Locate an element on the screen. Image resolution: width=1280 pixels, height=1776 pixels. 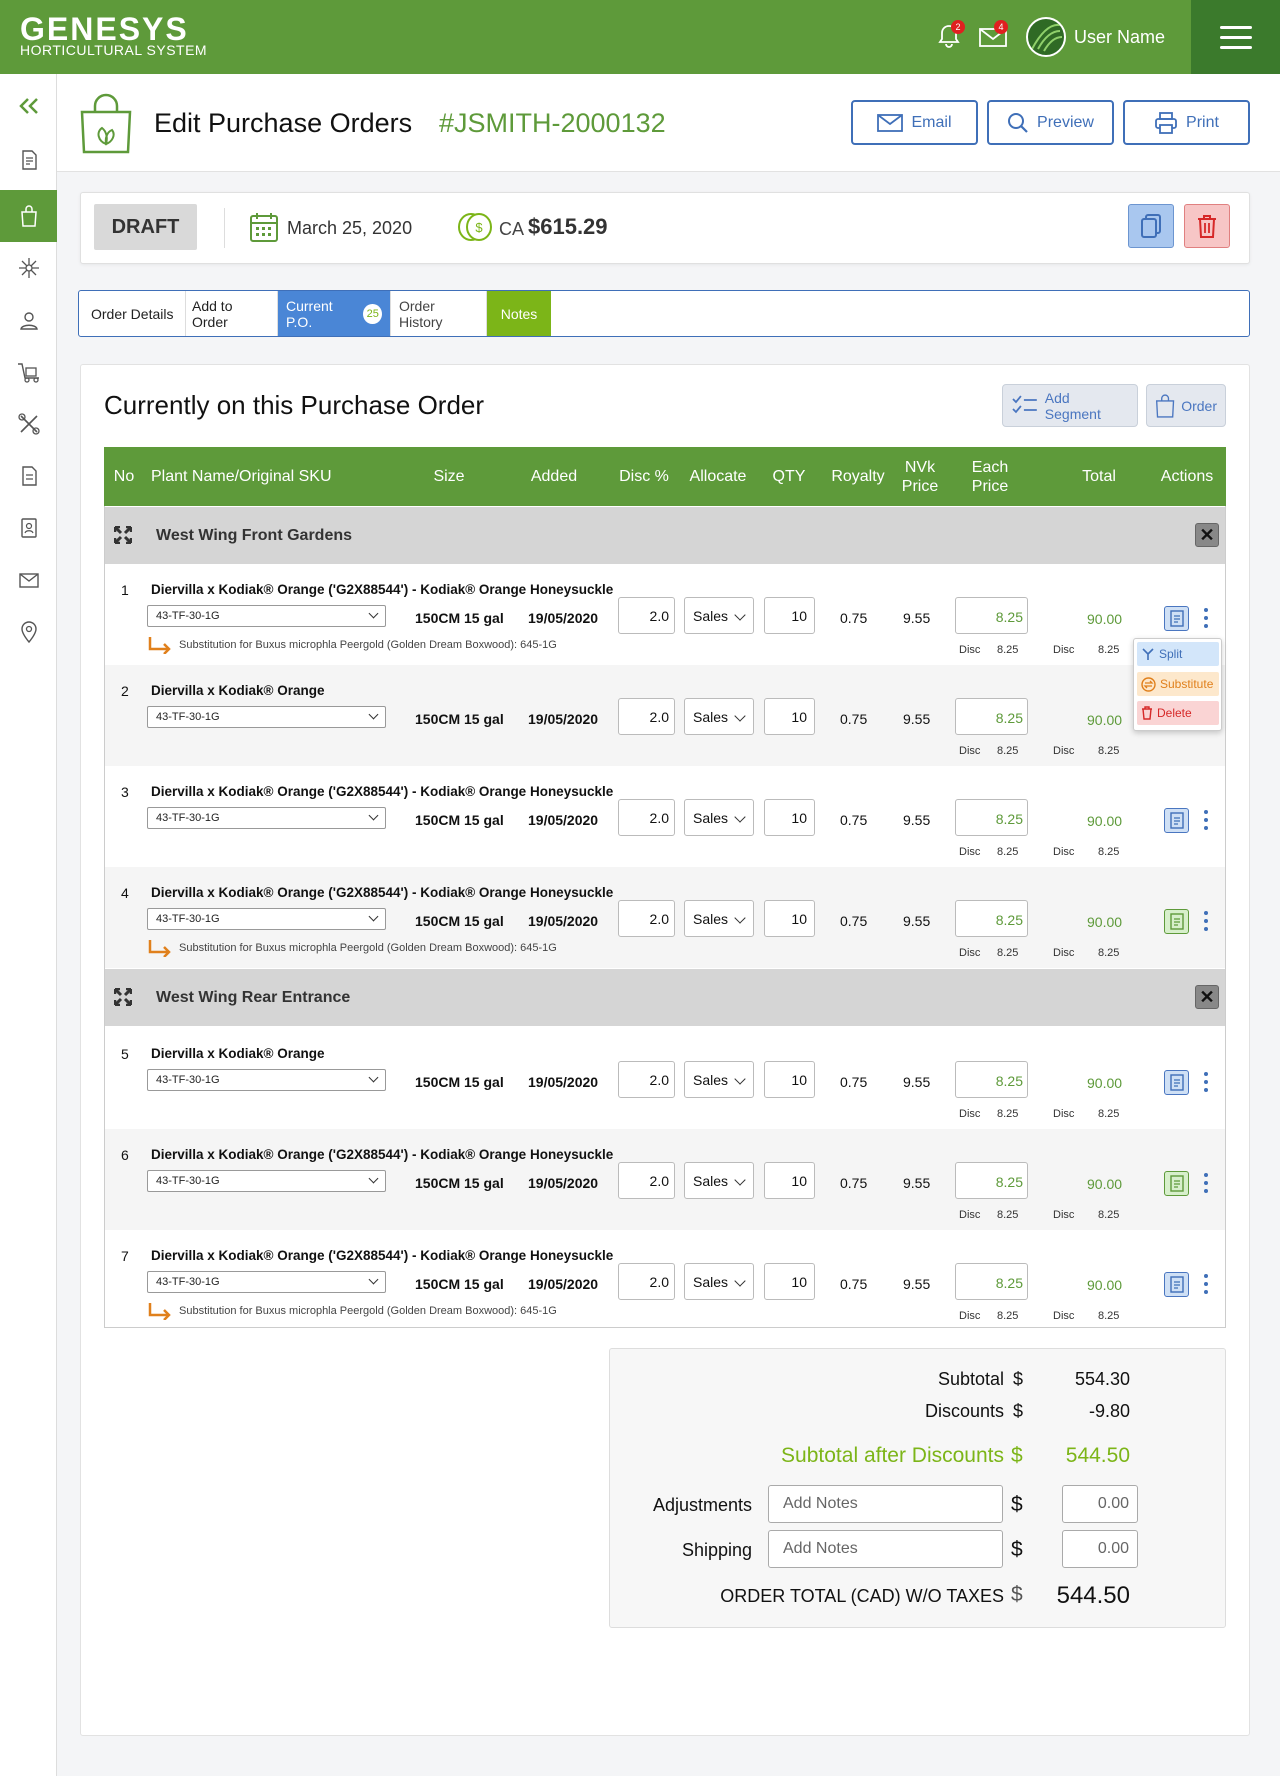
sidebar-item-reports is located at coordinates (28, 476).